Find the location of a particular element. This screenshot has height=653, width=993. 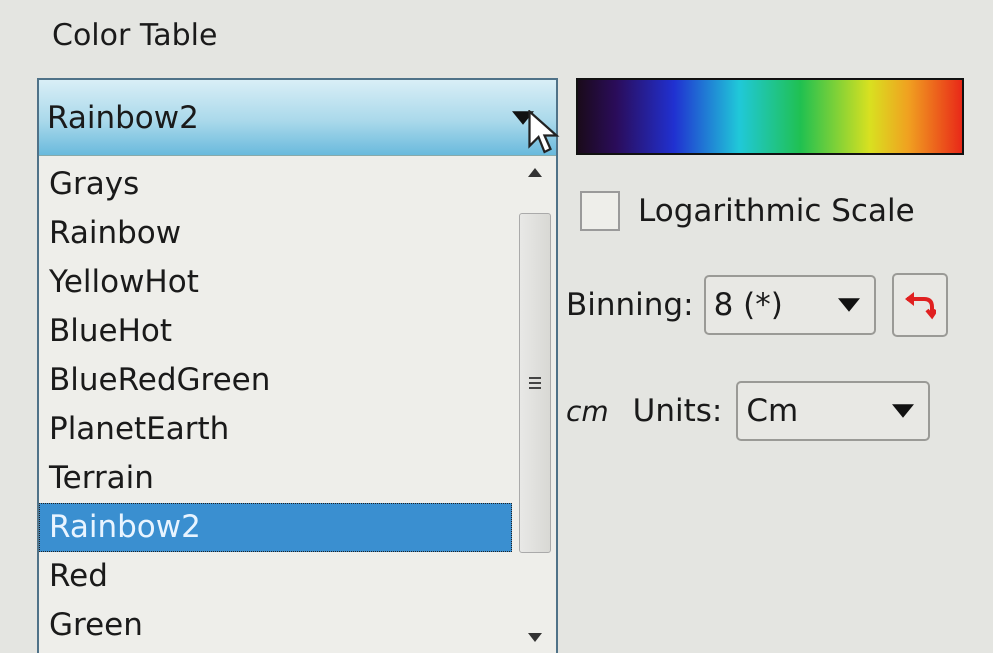

section-title: Color Table is located at coordinates (135, 35).